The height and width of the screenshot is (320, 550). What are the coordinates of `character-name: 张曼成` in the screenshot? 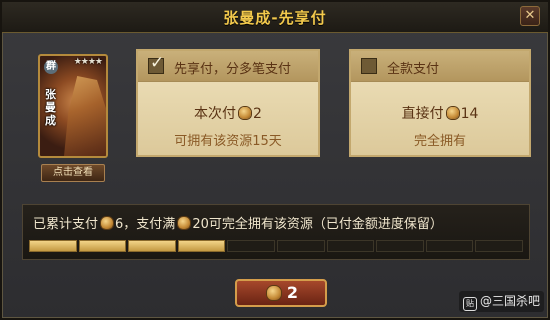 It's located at (50, 107).